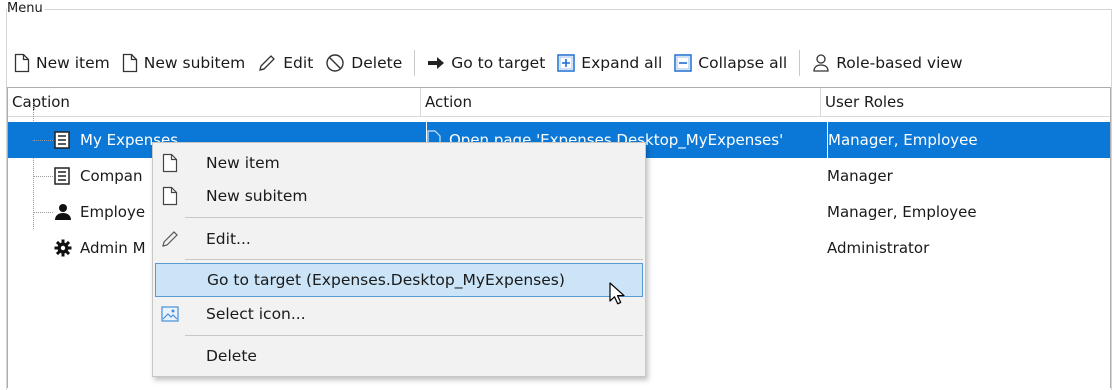 The height and width of the screenshot is (390, 1114). What do you see at coordinates (335, 63) in the screenshot?
I see `prohibited-icon` at bounding box center [335, 63].